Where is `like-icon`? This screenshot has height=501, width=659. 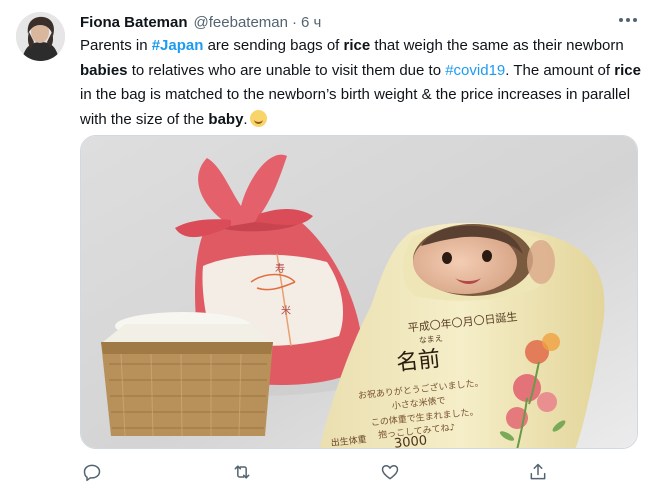
like-icon is located at coordinates (390, 472).